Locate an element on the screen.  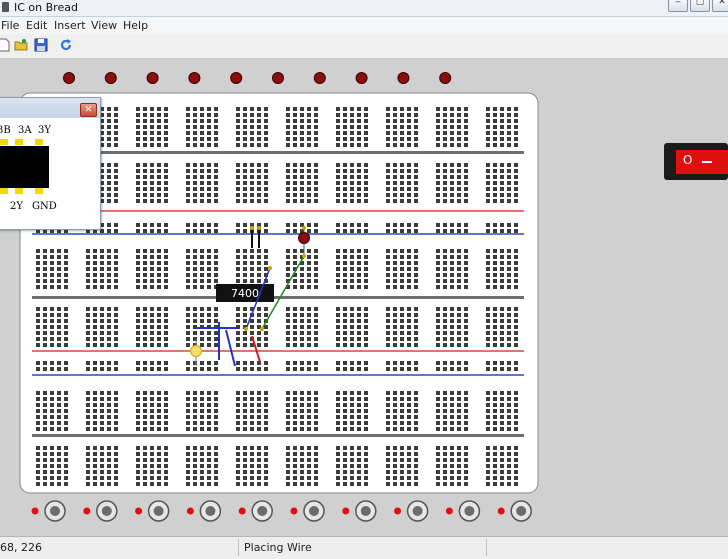
power-switch: O is located at coordinates (696, 161).